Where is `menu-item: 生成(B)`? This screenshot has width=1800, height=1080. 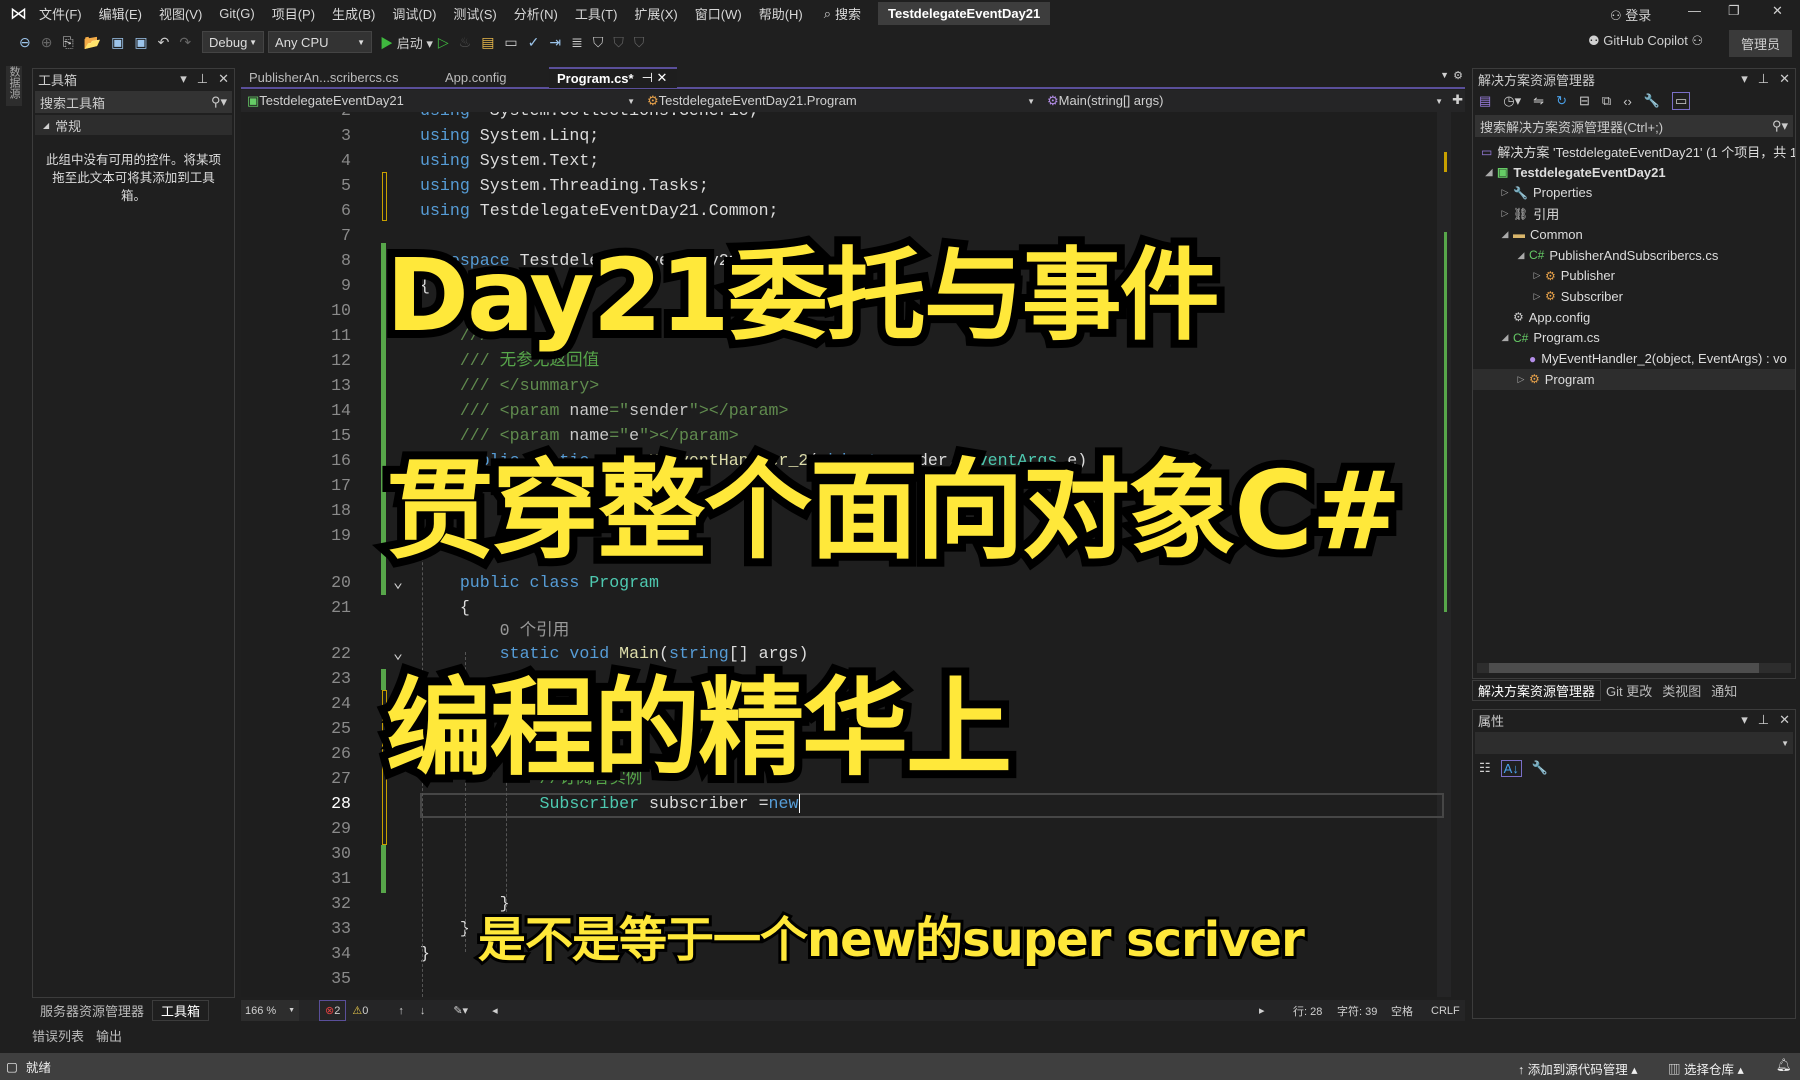
menu-item: 生成(B) is located at coordinates (353, 13).